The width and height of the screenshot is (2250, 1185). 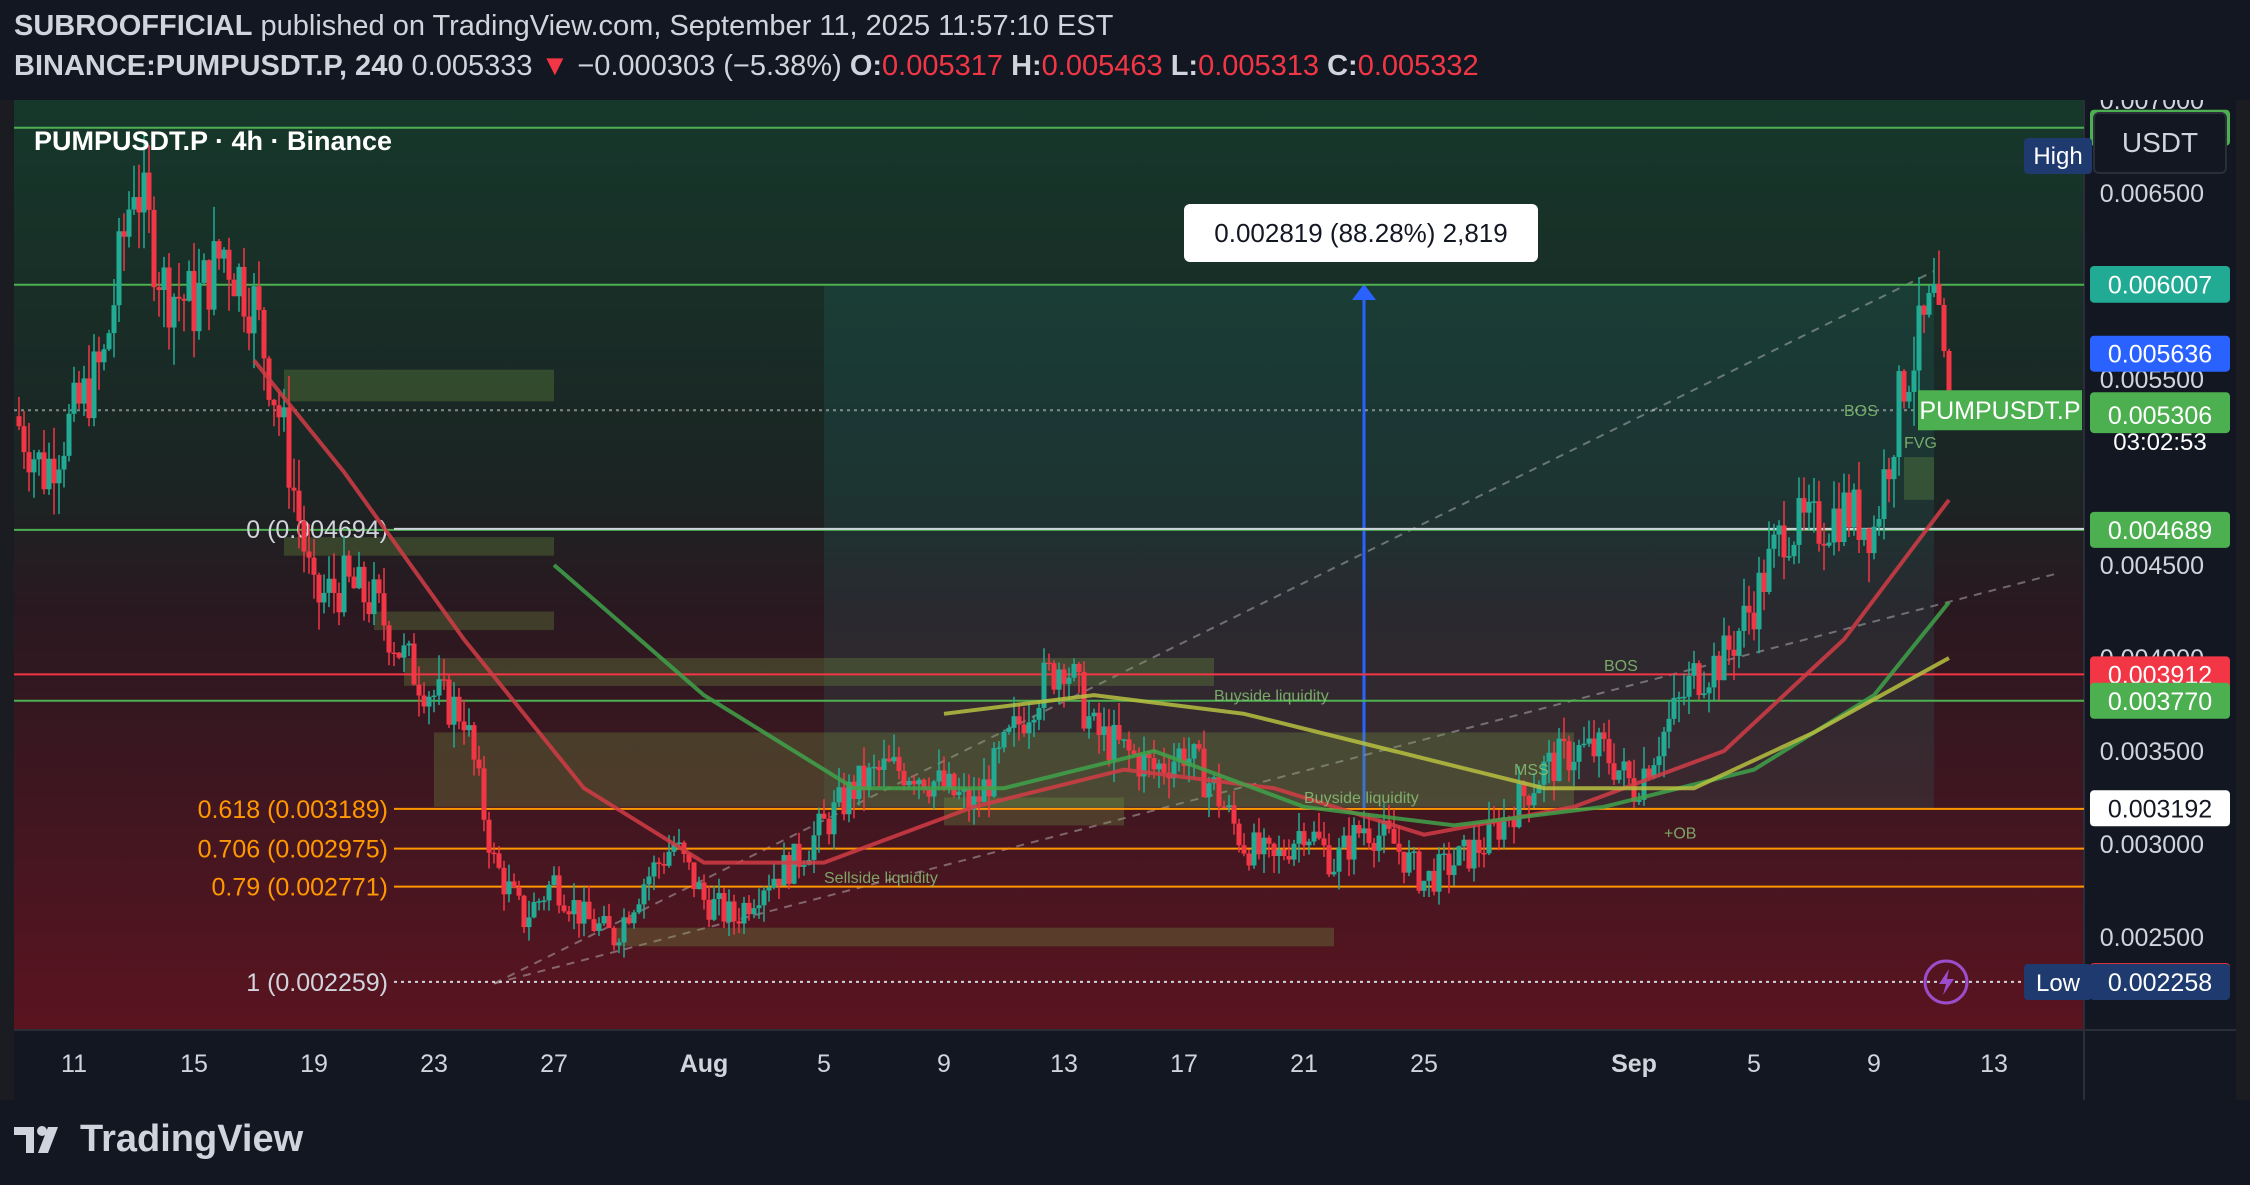 I want to click on author-name: SUBROOFFICIAL, so click(x=133, y=26).